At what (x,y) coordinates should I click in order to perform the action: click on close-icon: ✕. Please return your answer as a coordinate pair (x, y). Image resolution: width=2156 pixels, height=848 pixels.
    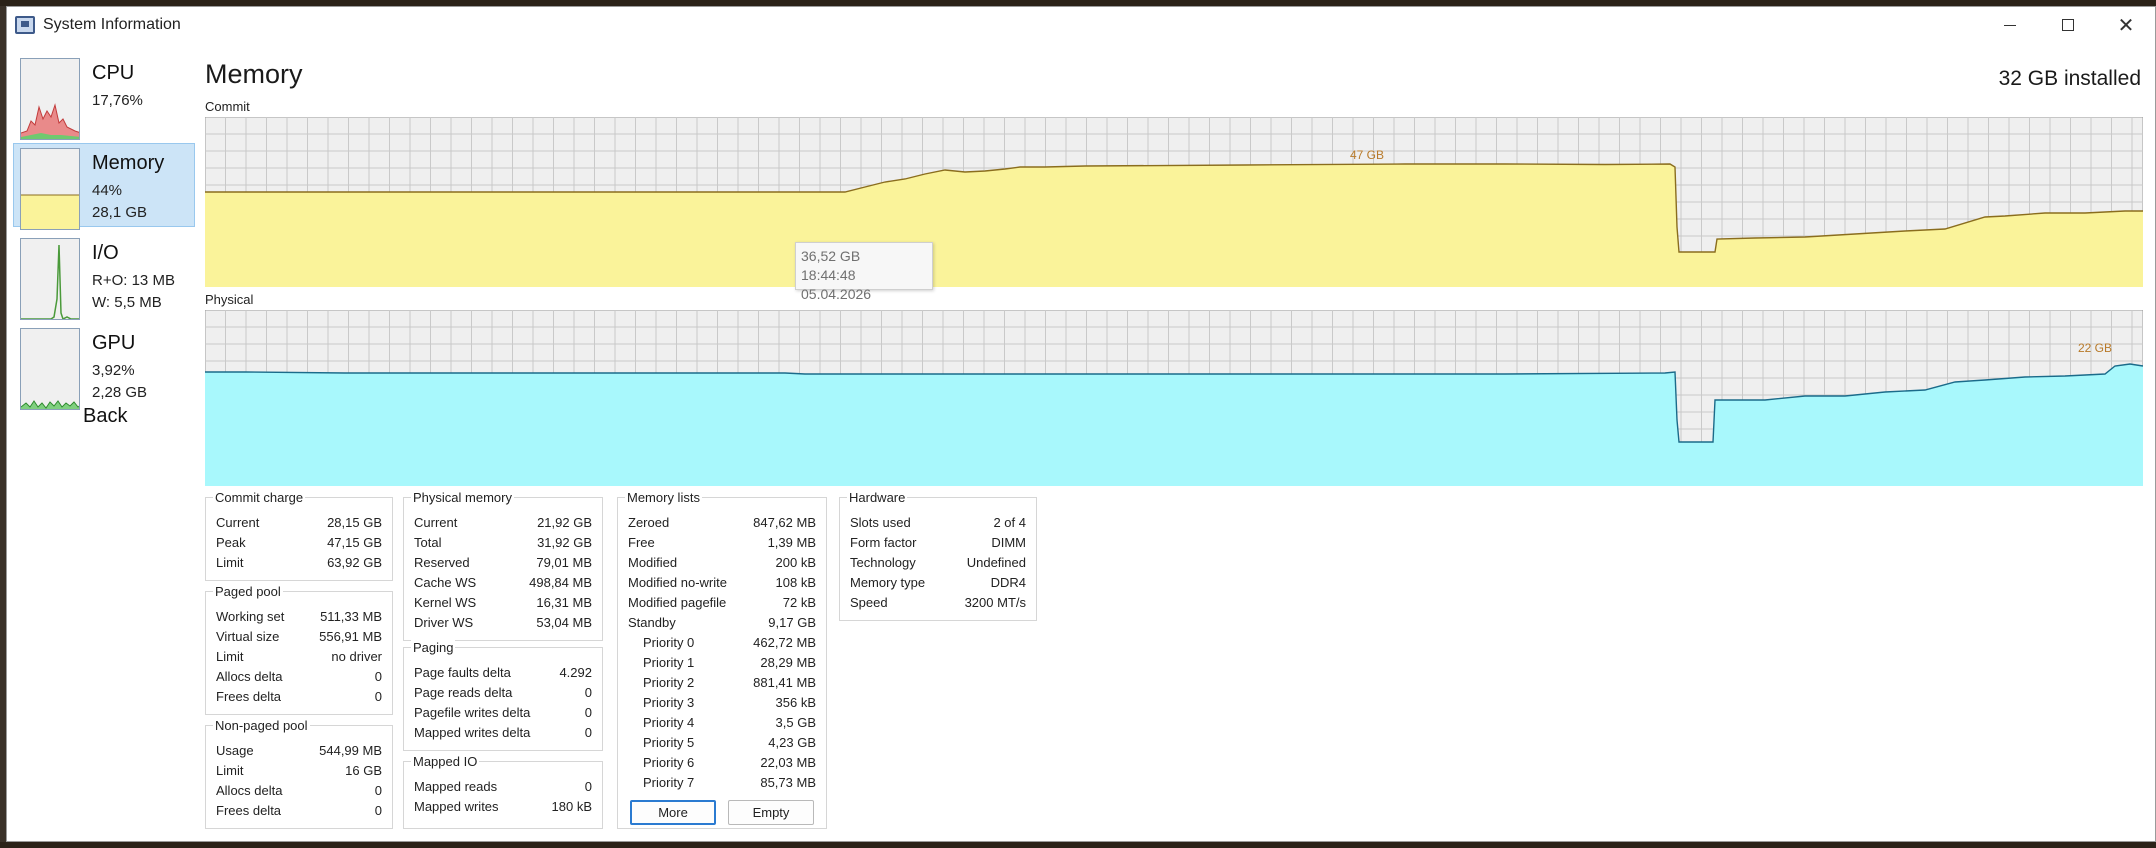
    Looking at the image, I should click on (2126, 25).